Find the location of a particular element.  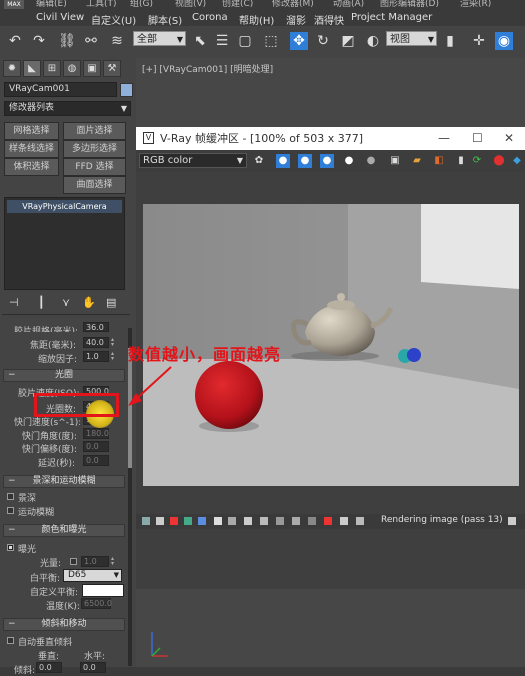

reference-coord-dropdown: 视图 ▼ is located at coordinates (411, 38).